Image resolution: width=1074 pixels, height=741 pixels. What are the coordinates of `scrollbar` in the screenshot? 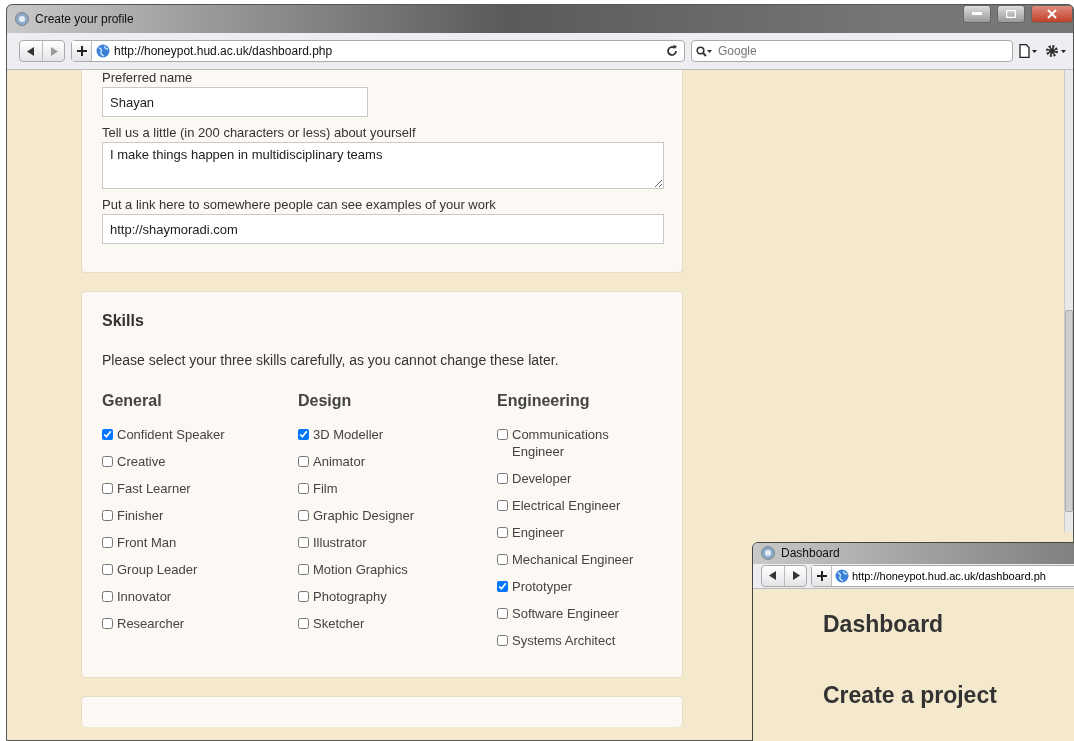 It's located at (1068, 301).